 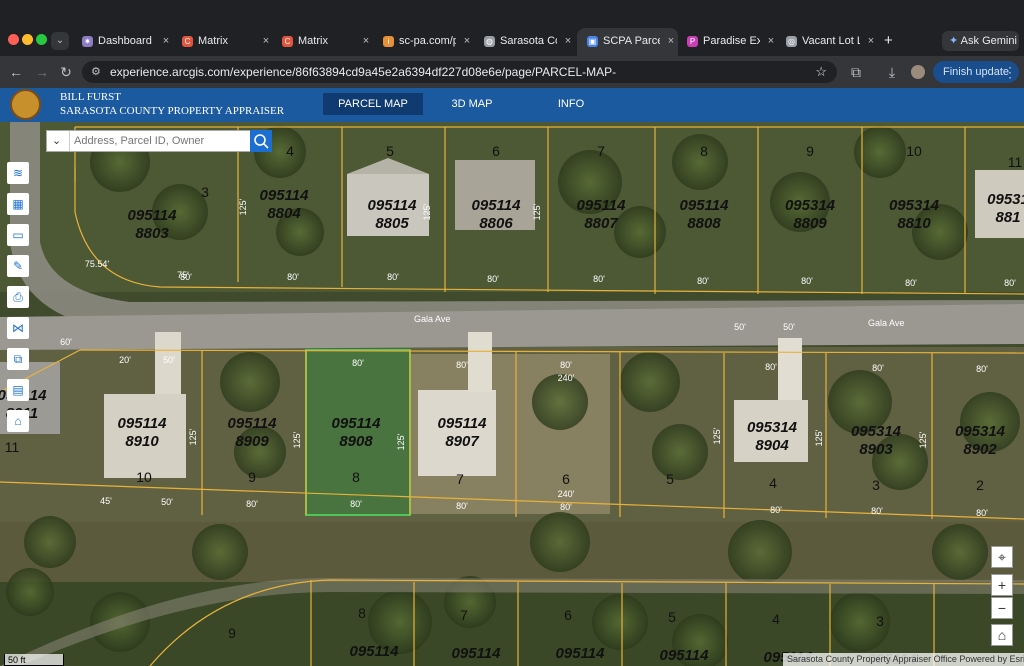 What do you see at coordinates (821, 72) in the screenshot?
I see `bookmark-star-icon: ☆` at bounding box center [821, 72].